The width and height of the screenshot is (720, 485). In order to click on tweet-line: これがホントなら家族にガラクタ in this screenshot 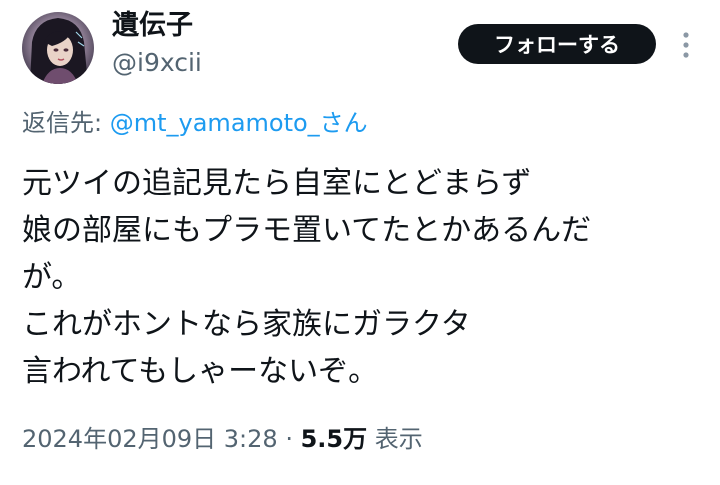, I will do `click(246, 324)`.